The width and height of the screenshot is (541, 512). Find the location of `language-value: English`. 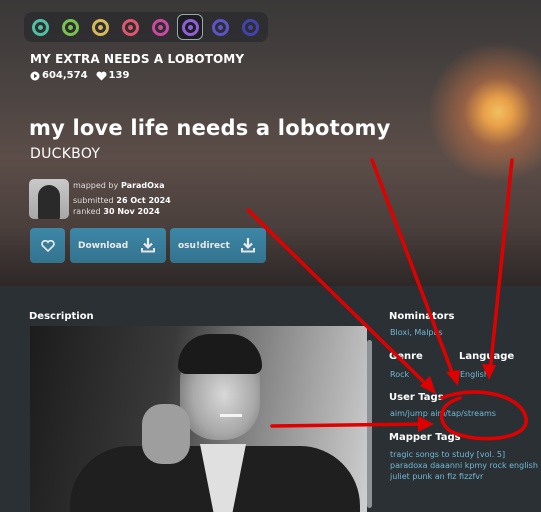

language-value: English is located at coordinates (474, 374).